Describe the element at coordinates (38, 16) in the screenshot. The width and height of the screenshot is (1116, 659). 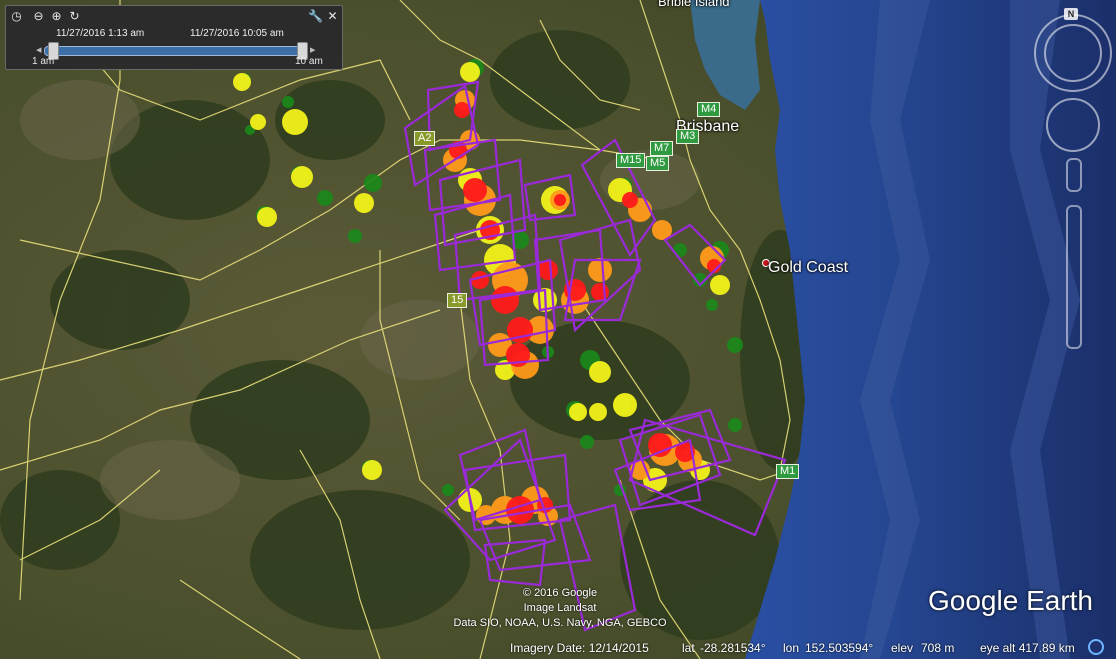
I see `zoom-out-icon: ⊖` at that location.